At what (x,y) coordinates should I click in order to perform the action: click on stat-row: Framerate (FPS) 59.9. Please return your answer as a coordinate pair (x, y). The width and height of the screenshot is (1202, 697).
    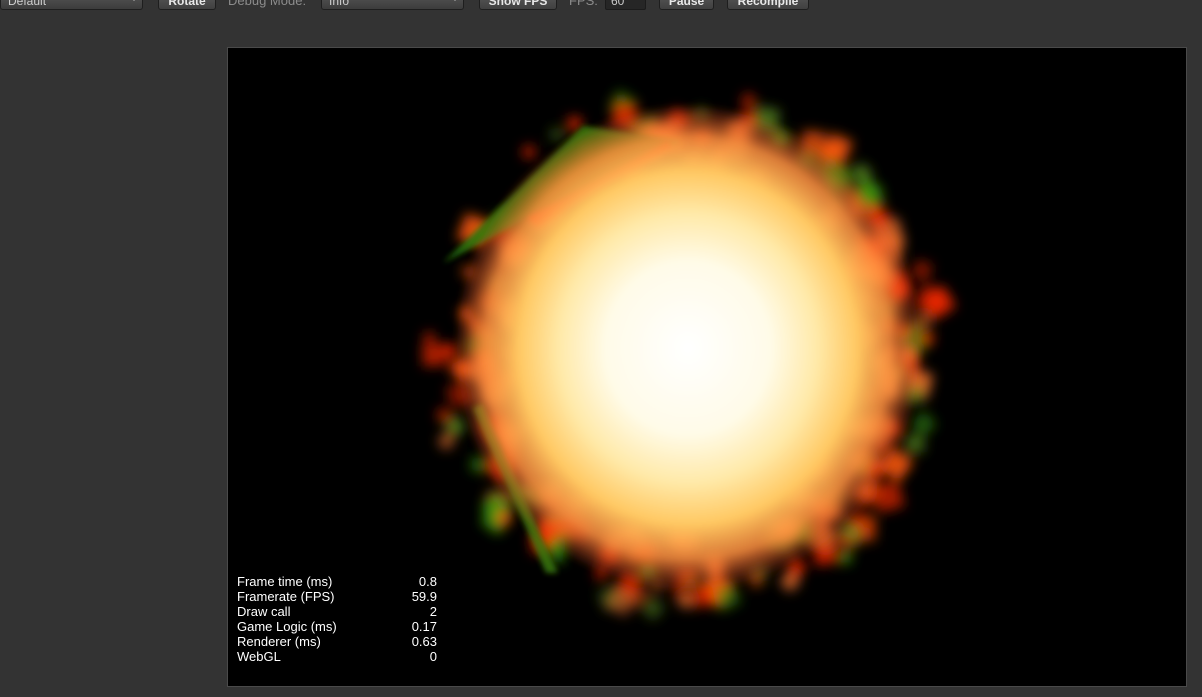
    Looking at the image, I should click on (337, 596).